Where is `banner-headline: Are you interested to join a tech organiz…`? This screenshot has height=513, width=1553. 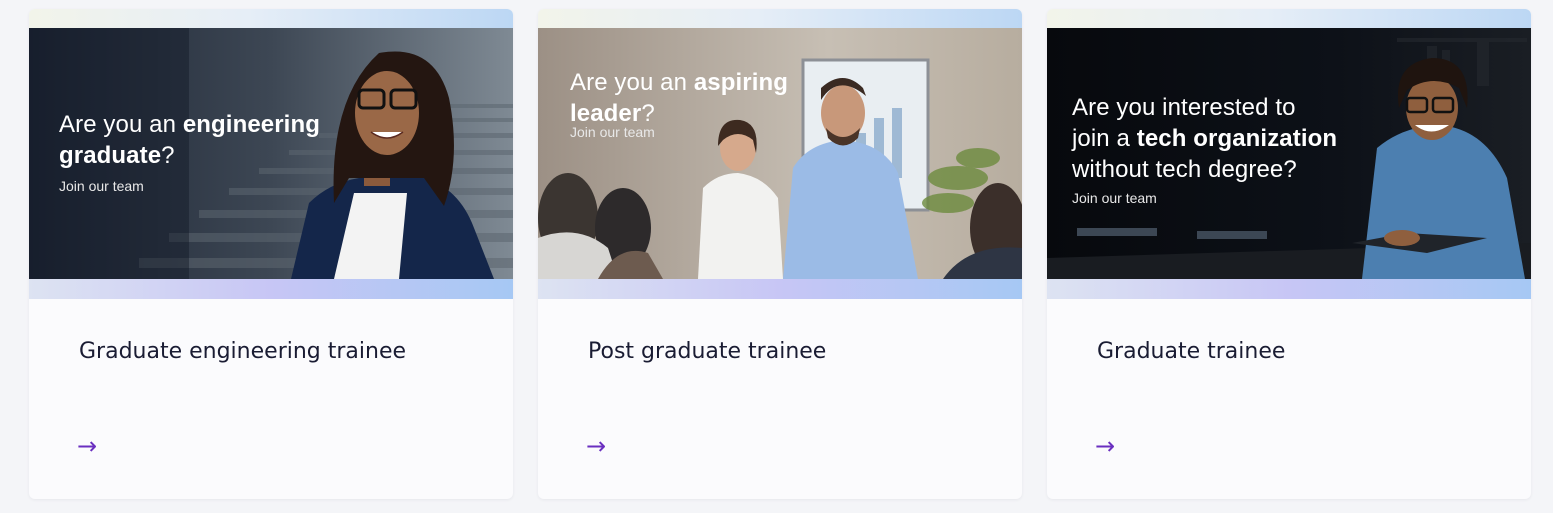 banner-headline: Are you interested to join a tech organiz… is located at coordinates (1205, 138).